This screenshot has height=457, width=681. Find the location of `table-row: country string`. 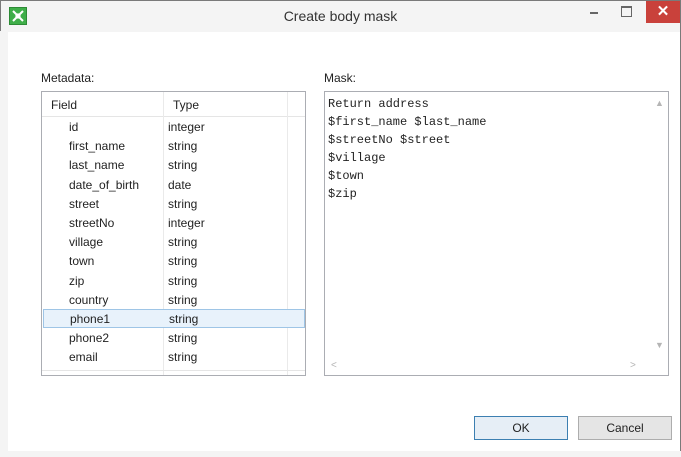

table-row: country string is located at coordinates (173, 299).